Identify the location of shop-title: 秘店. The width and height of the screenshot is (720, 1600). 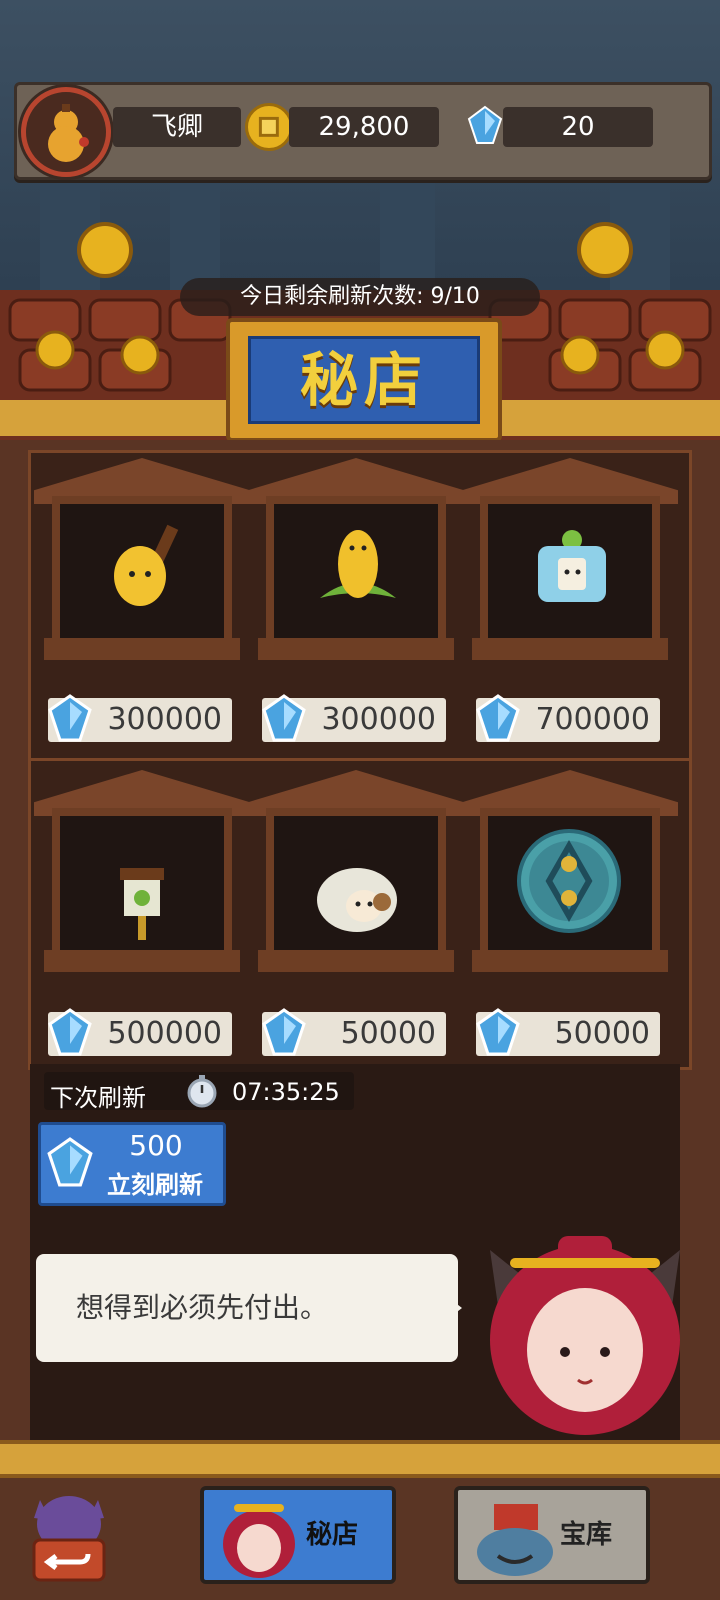
(364, 380).